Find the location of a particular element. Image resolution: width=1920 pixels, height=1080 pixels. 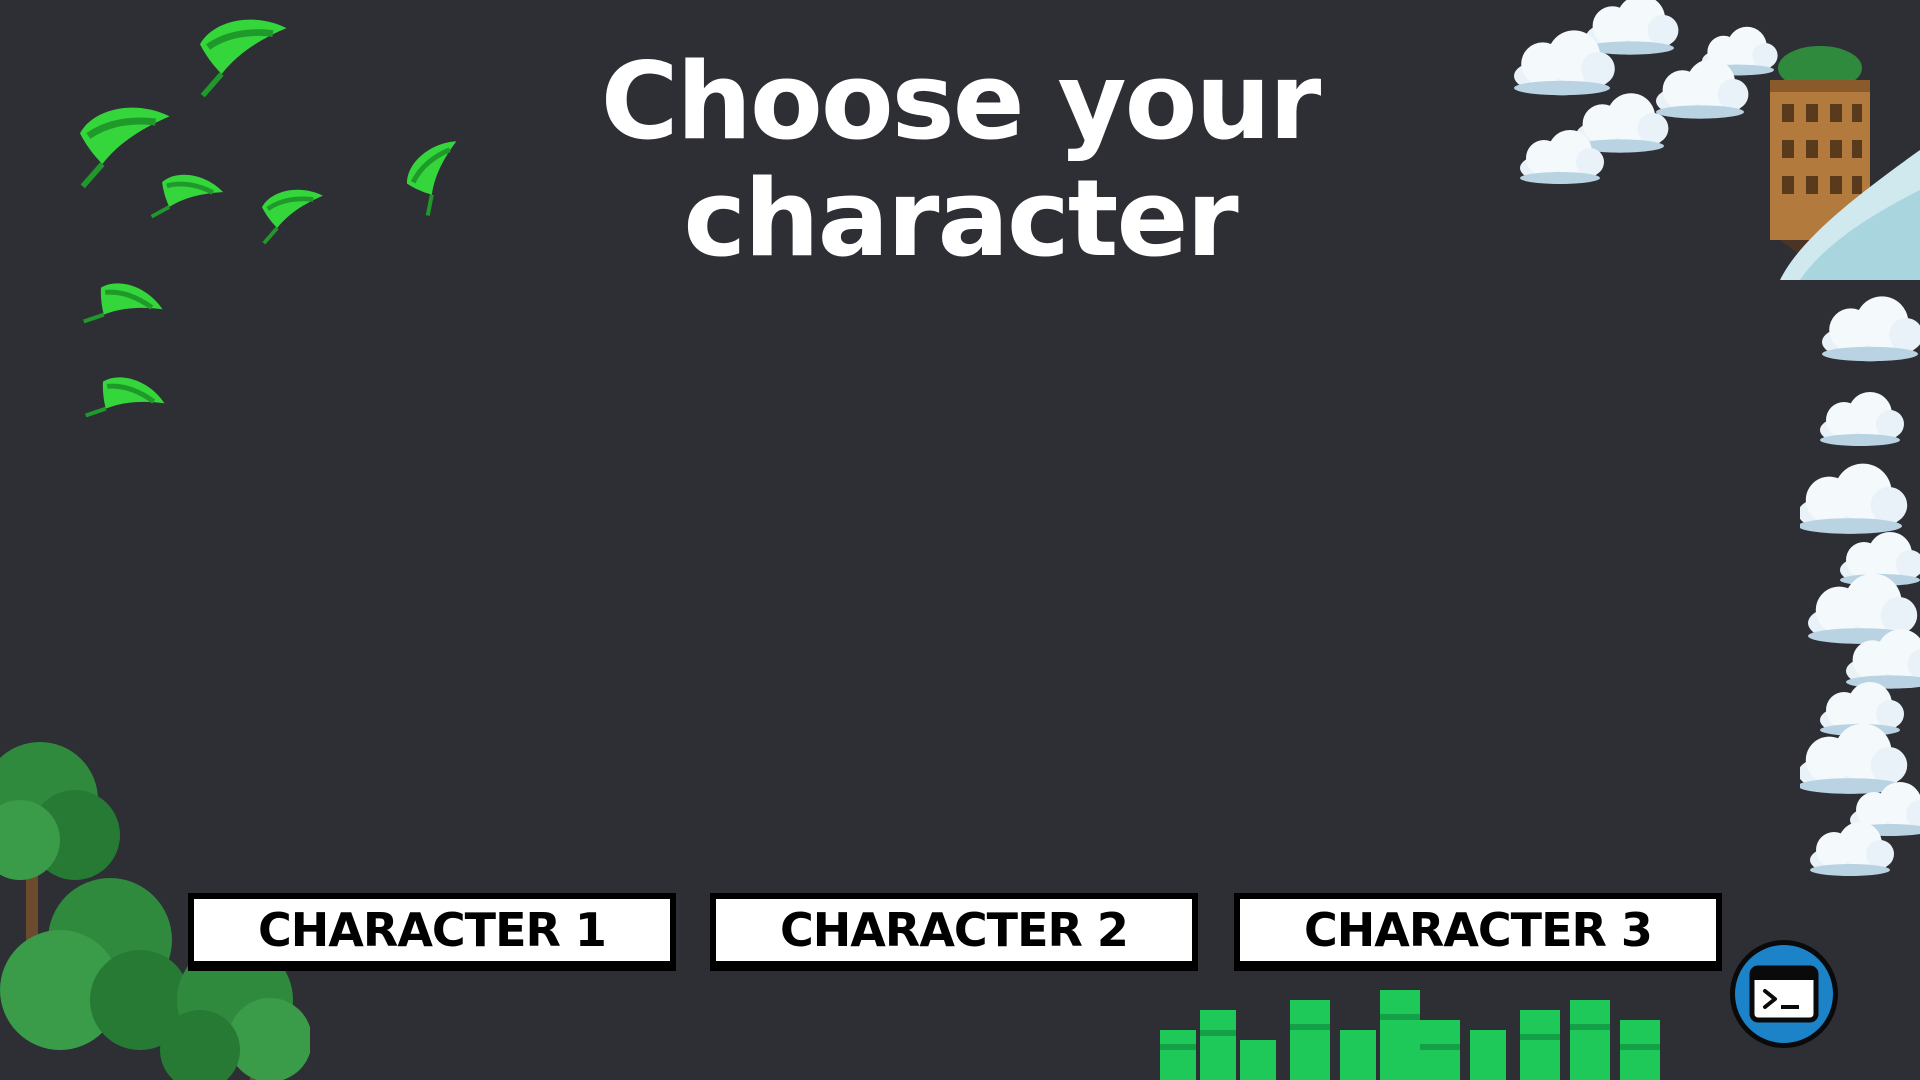

character-3-button: CHARACTER 3 is located at coordinates (1478, 930).